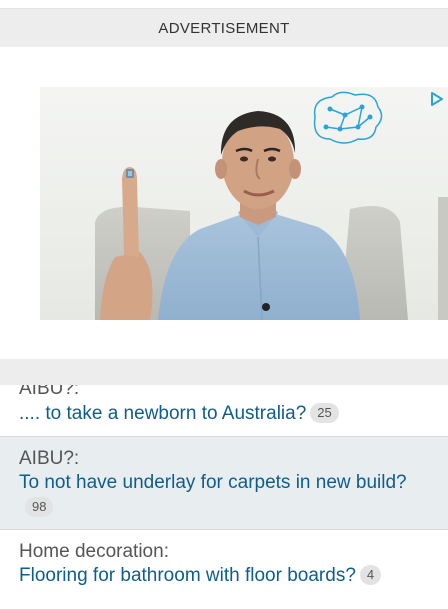 The height and width of the screenshot is (610, 448). What do you see at coordinates (224, 372) in the screenshot?
I see `ad-footer-band` at bounding box center [224, 372].